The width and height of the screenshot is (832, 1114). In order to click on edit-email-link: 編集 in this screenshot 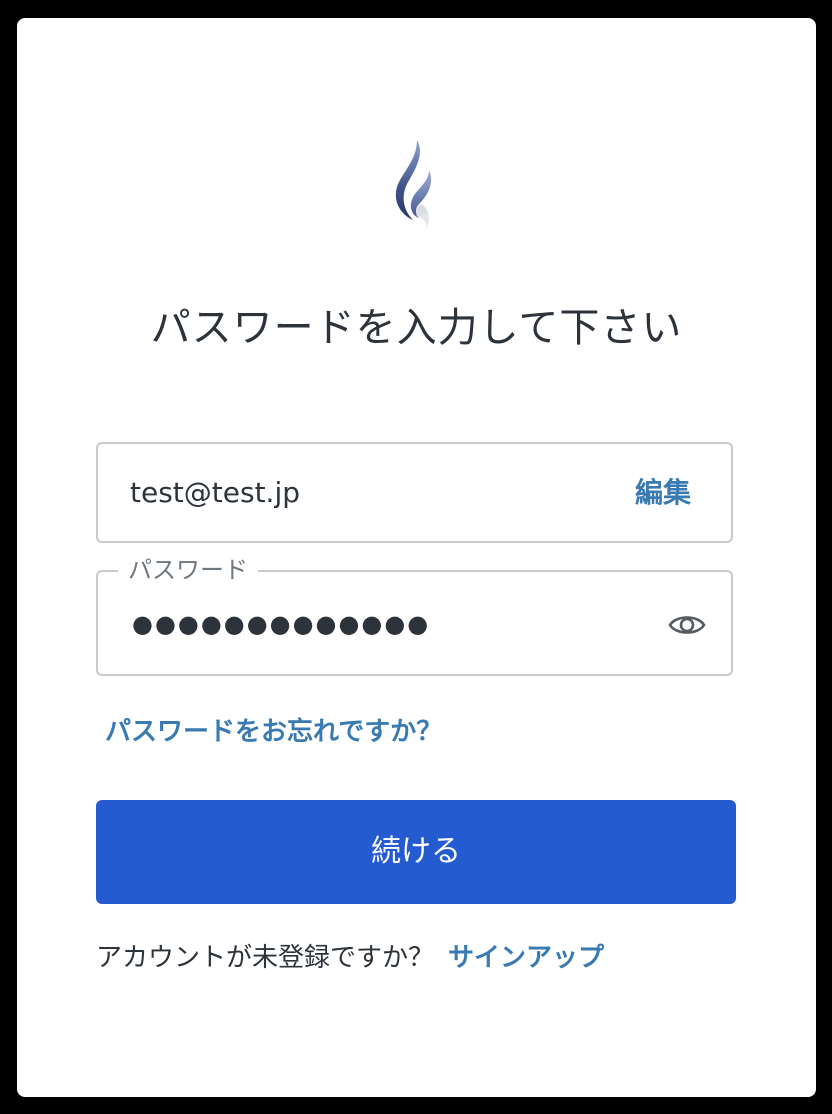, I will do `click(663, 493)`.